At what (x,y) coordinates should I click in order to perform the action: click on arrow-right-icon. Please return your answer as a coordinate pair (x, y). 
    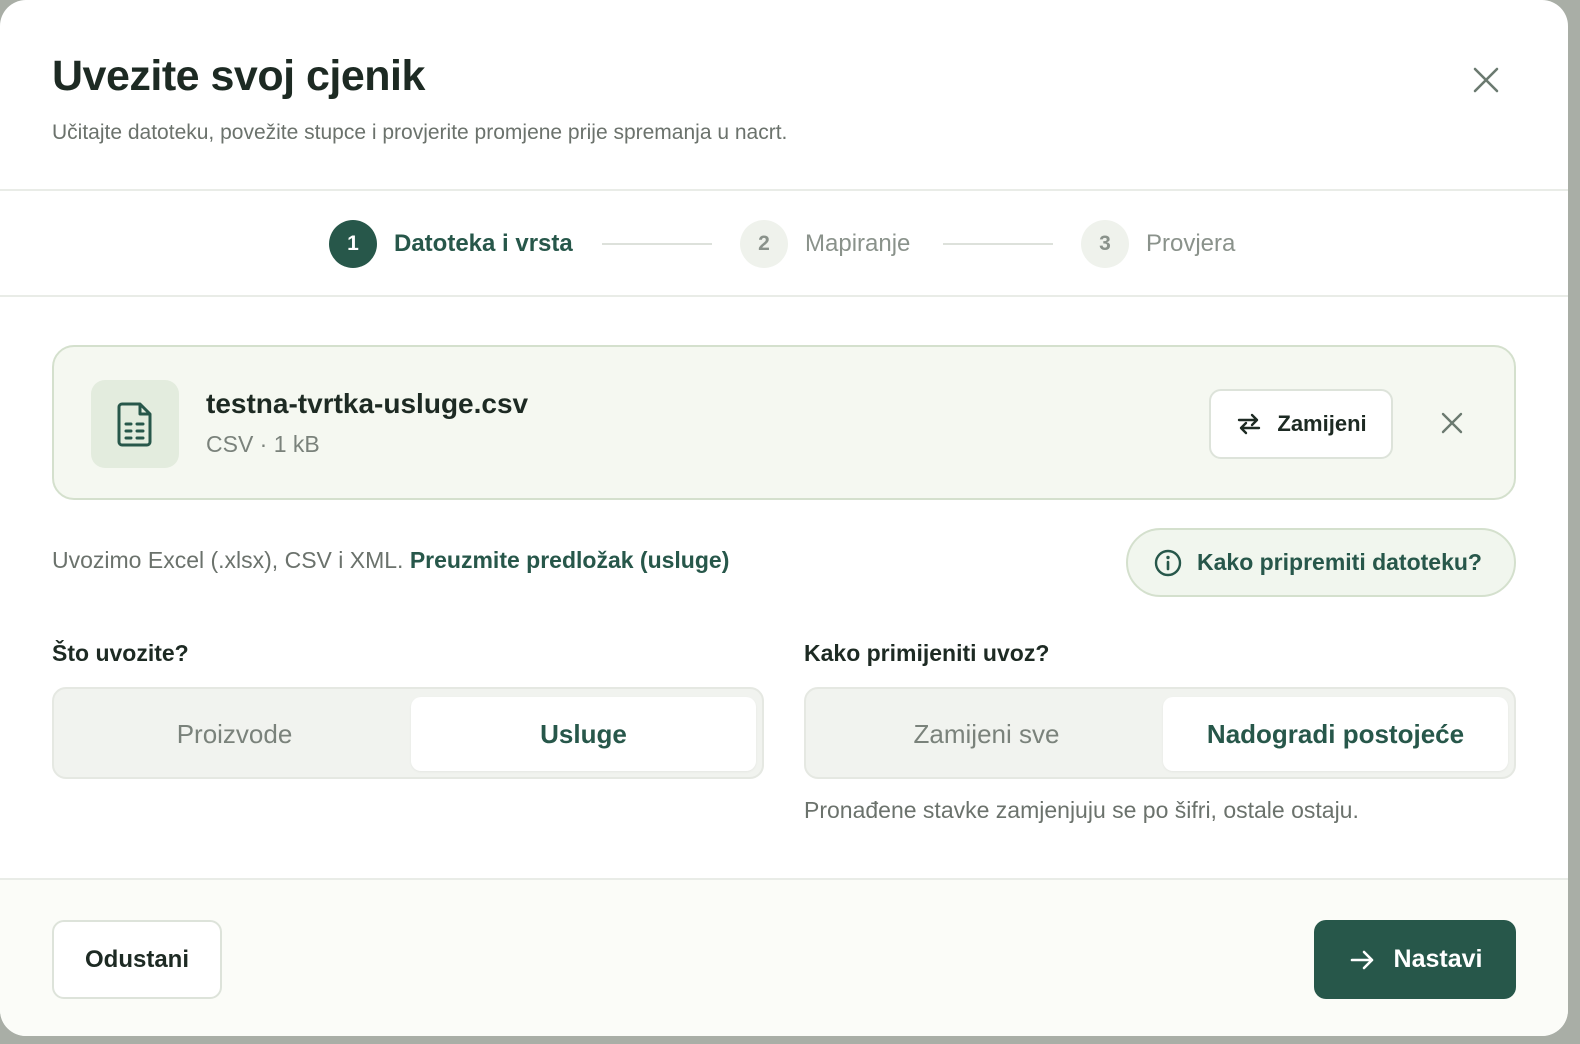
    Looking at the image, I should click on (1361, 959).